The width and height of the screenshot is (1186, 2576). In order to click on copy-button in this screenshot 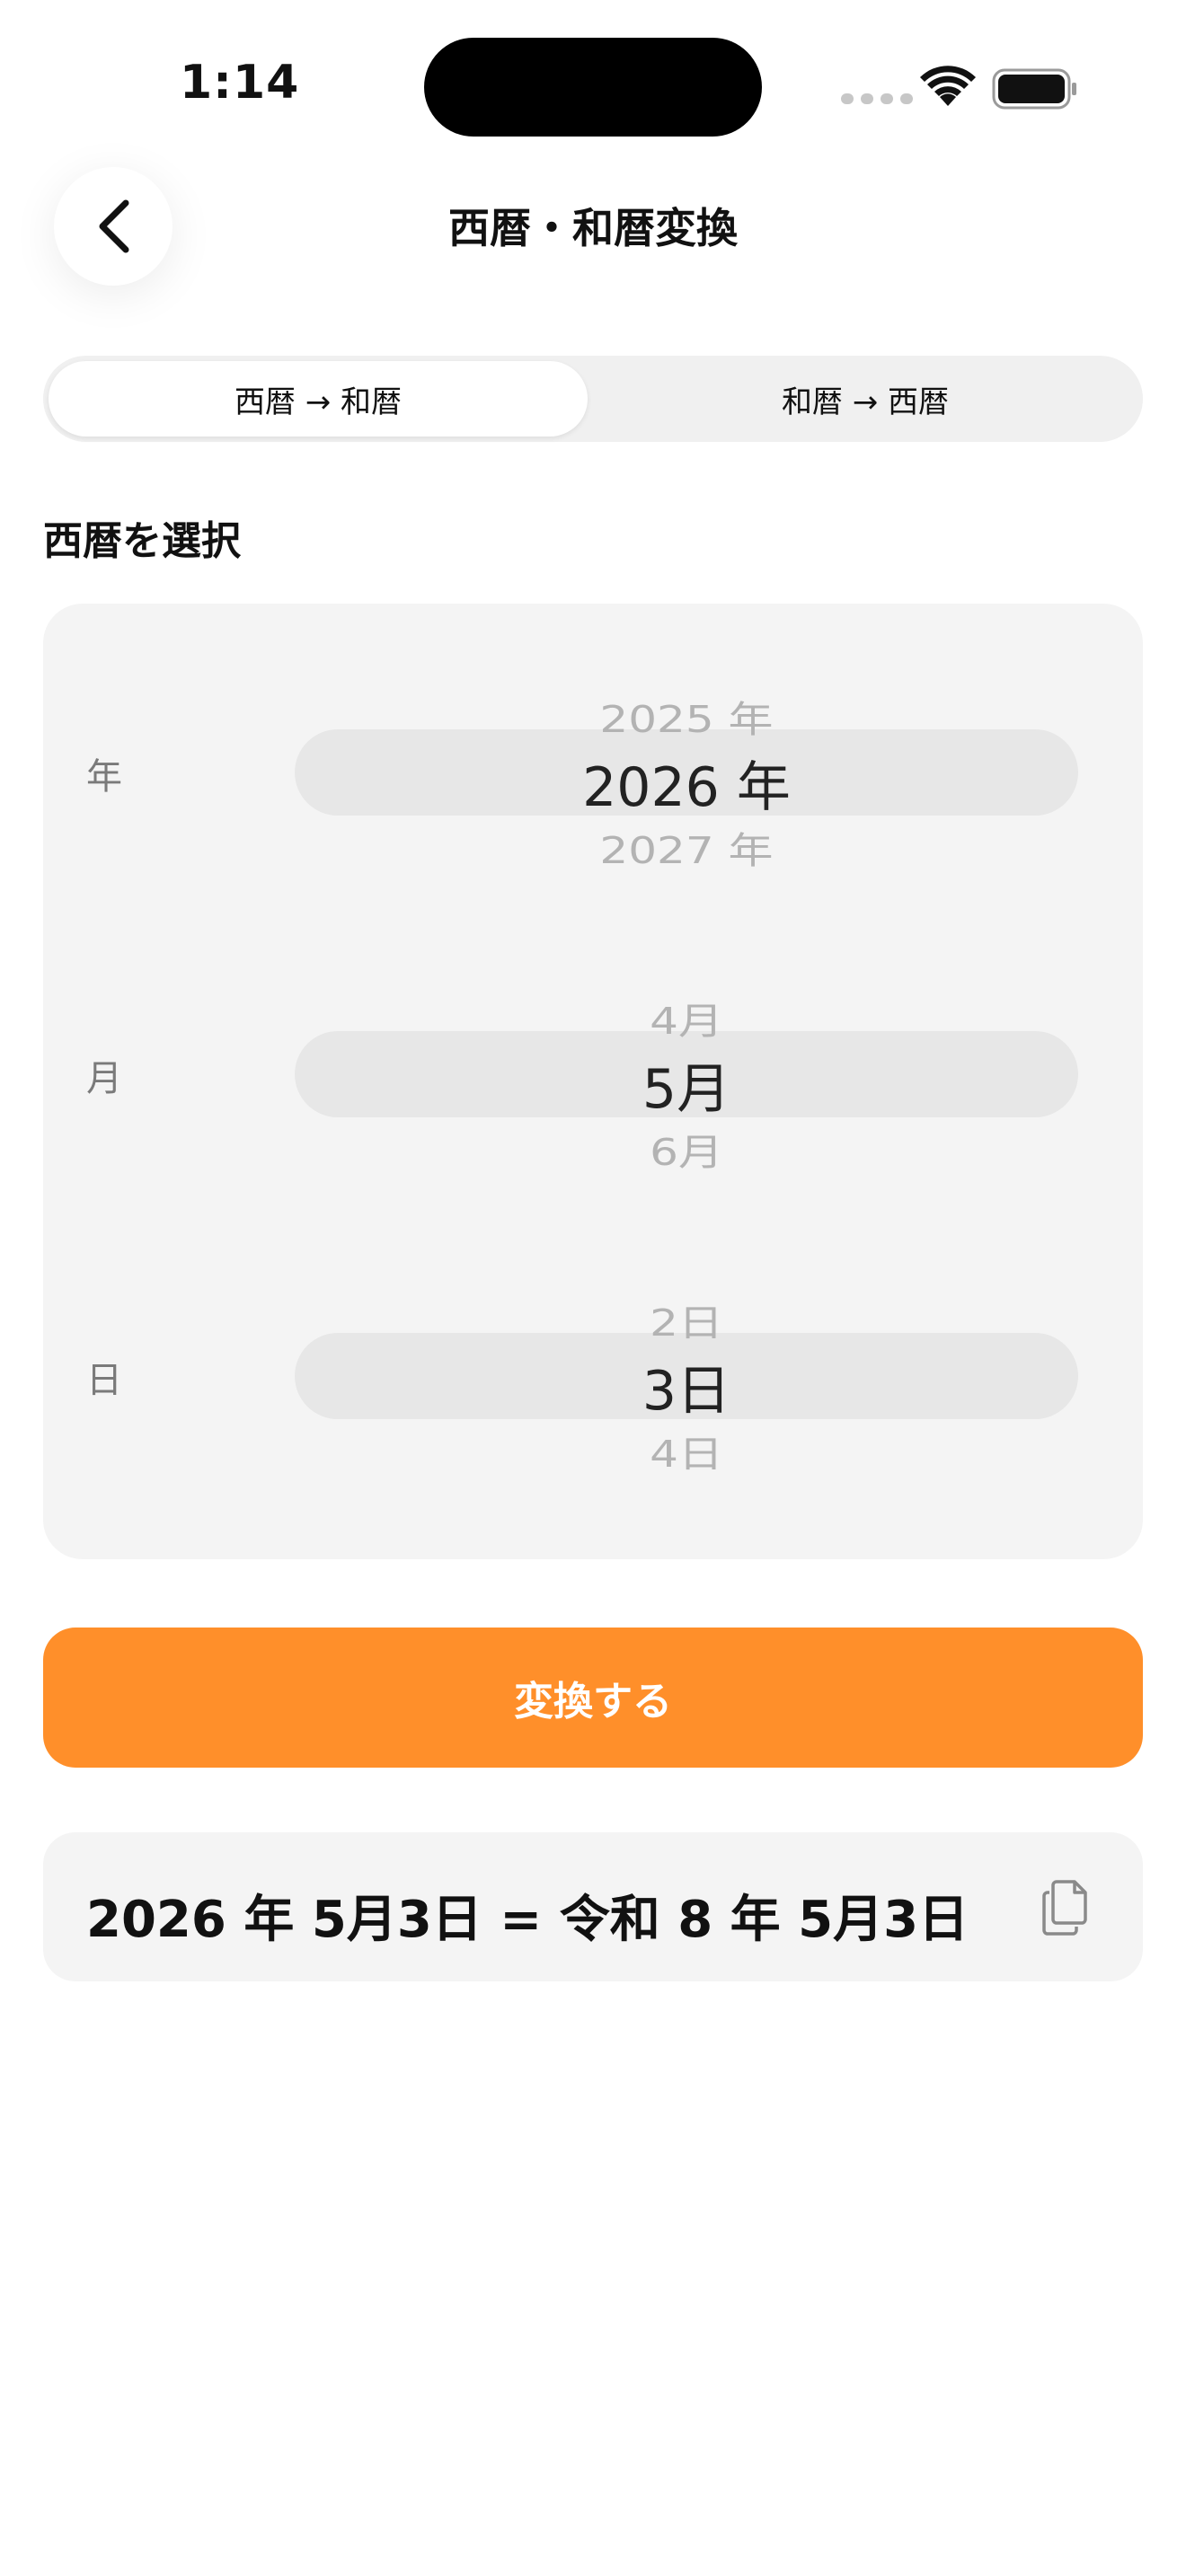, I will do `click(1066, 1908)`.